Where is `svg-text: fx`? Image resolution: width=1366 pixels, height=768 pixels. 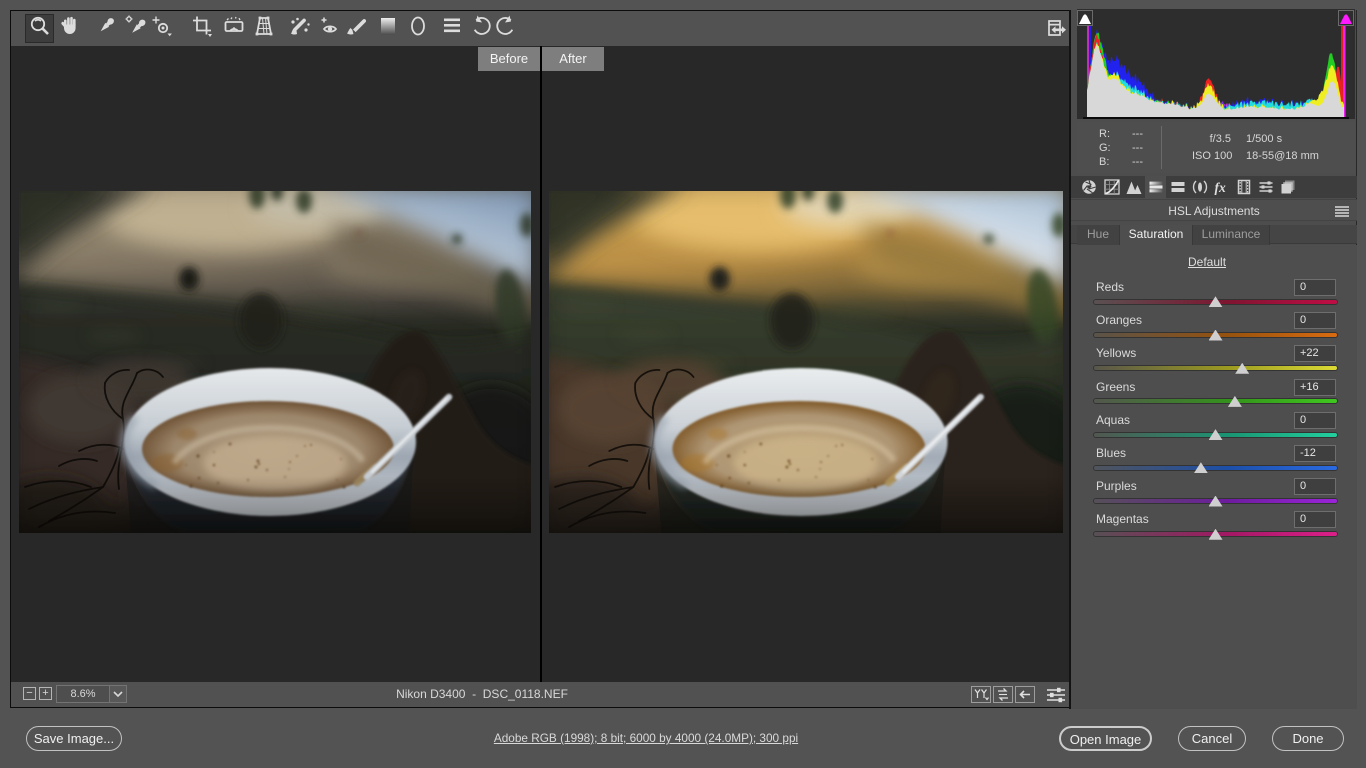
svg-text: fx is located at coordinates (1219, 187).